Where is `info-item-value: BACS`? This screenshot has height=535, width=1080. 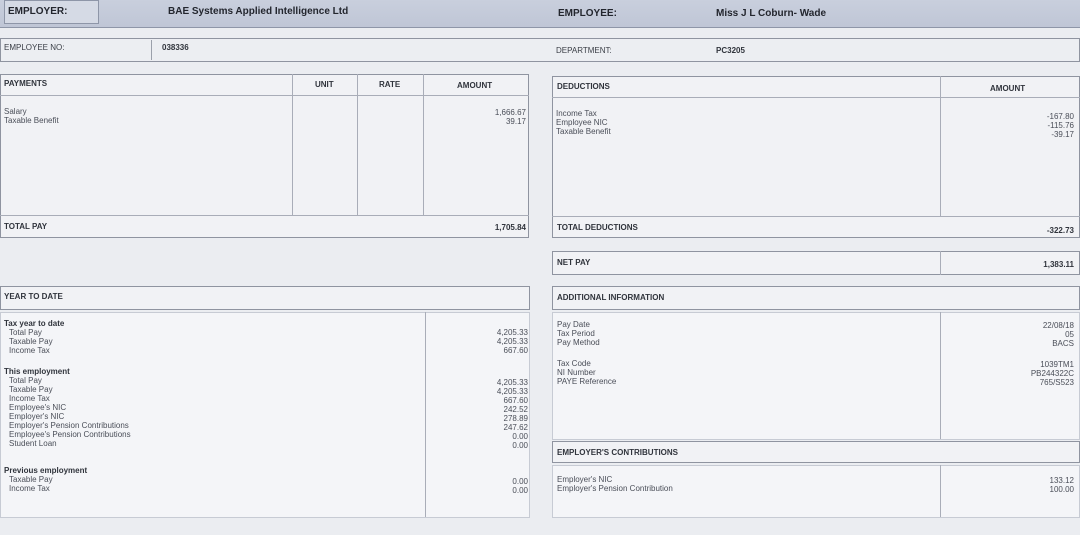 info-item-value: BACS is located at coordinates (1063, 343).